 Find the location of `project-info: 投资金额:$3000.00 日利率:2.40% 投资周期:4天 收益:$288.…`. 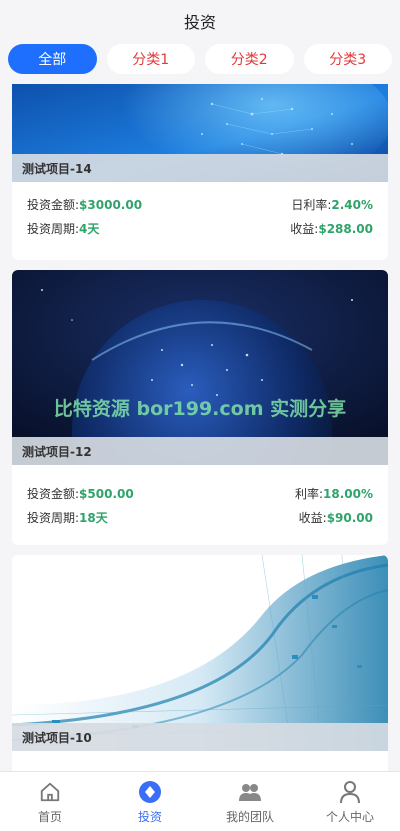

project-info: 投资金额:$3000.00 日利率:2.40% 投资周期:4天 收益:$288.… is located at coordinates (200, 216).